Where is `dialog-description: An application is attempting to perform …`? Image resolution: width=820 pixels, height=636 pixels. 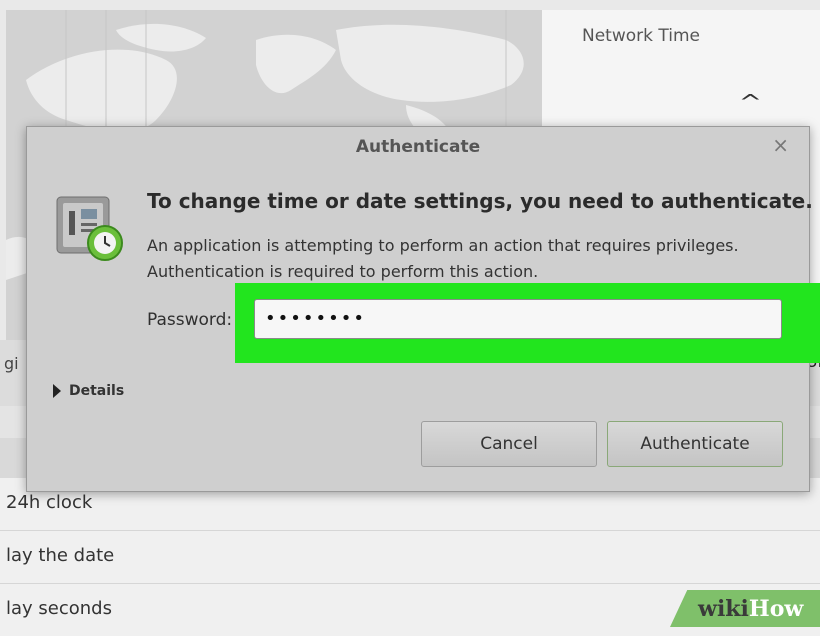 dialog-description: An application is attempting to perform … is located at coordinates (443, 258).